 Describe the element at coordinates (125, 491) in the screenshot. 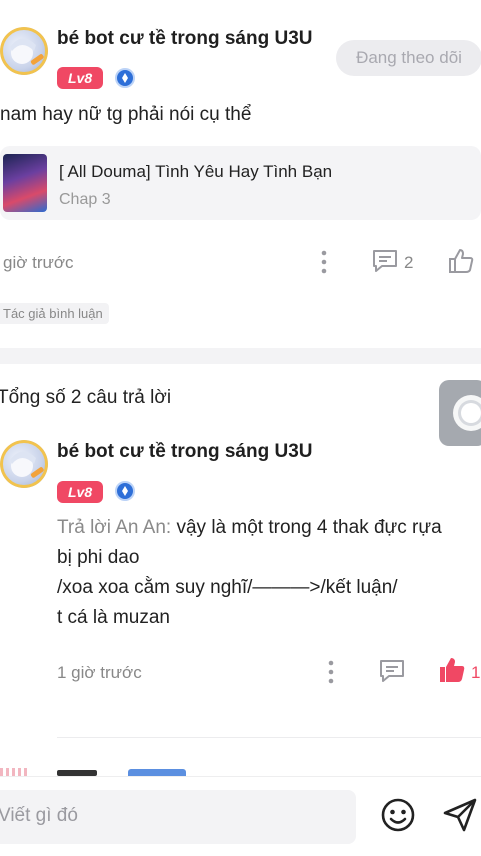

I see `reply-verified-badge-icon` at that location.